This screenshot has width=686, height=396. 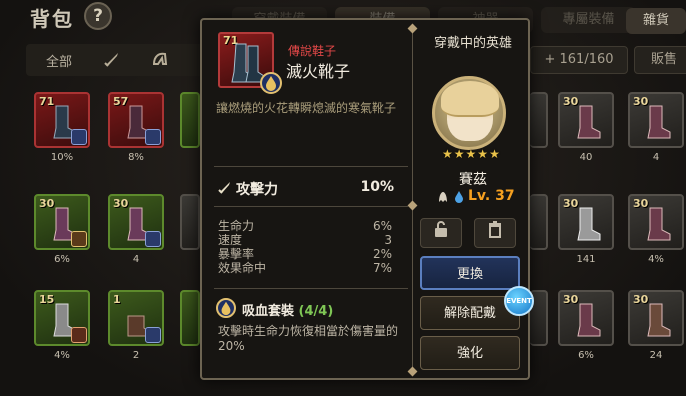 I want to click on slot-stat: 8%, so click(x=136, y=157).